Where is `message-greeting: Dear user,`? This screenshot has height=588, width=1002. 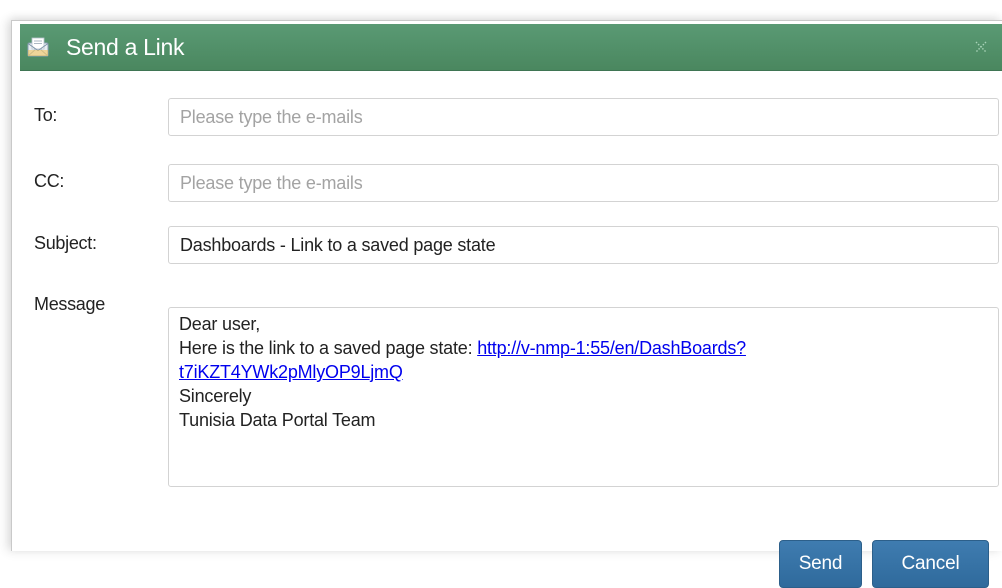 message-greeting: Dear user, is located at coordinates (220, 324).